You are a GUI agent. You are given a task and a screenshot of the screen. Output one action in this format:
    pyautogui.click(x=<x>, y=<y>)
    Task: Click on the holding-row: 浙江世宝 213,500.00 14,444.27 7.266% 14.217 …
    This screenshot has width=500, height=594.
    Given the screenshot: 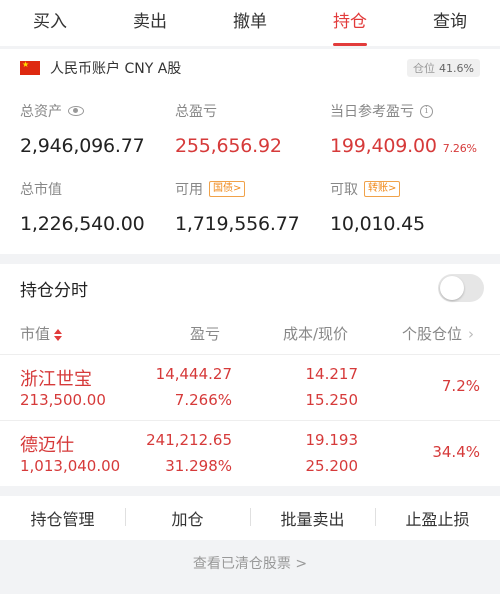 What is the action you would take?
    pyautogui.click(x=250, y=386)
    